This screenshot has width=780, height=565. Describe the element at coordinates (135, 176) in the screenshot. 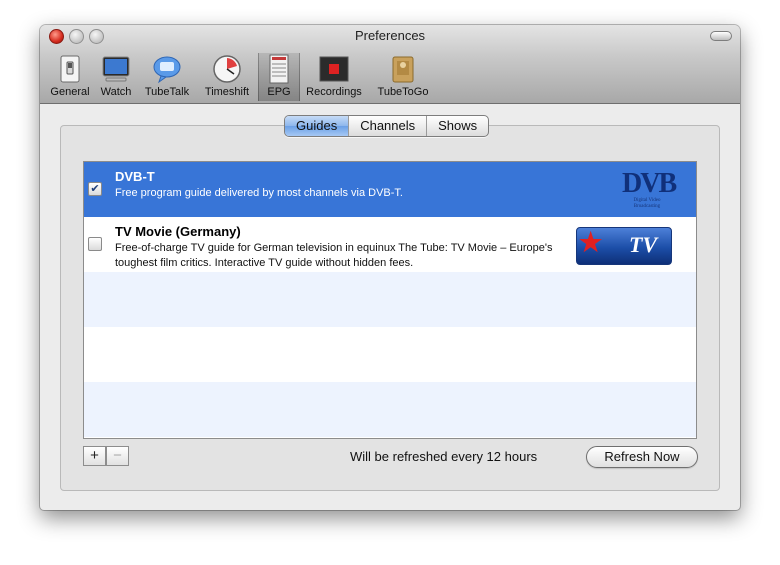

I see `guide-name: DVB-T` at that location.